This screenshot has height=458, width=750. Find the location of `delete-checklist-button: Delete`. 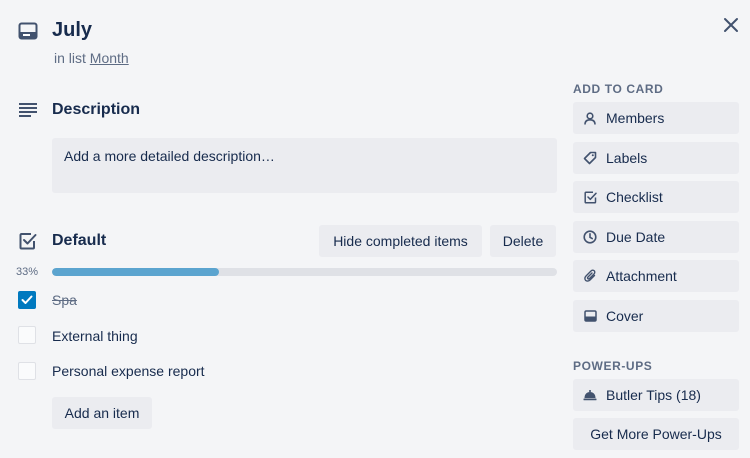

delete-checklist-button: Delete is located at coordinates (523, 241).